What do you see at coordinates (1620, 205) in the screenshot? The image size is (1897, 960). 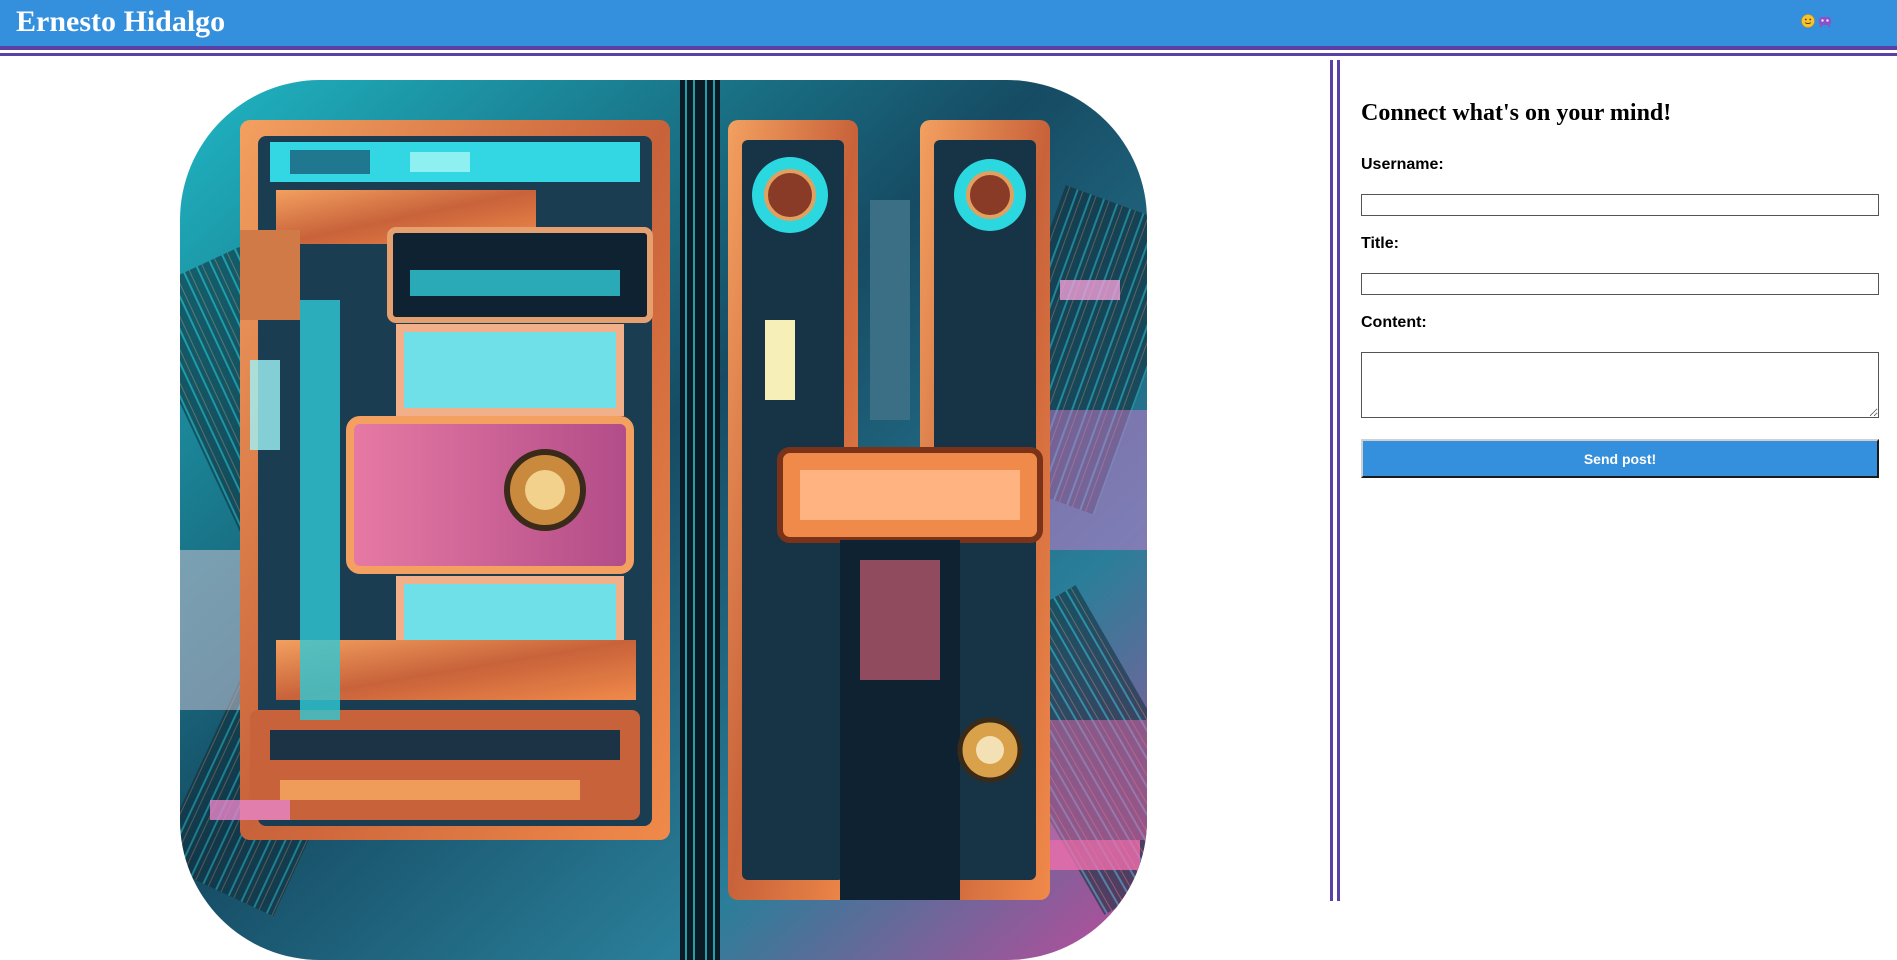 I see `username-input` at bounding box center [1620, 205].